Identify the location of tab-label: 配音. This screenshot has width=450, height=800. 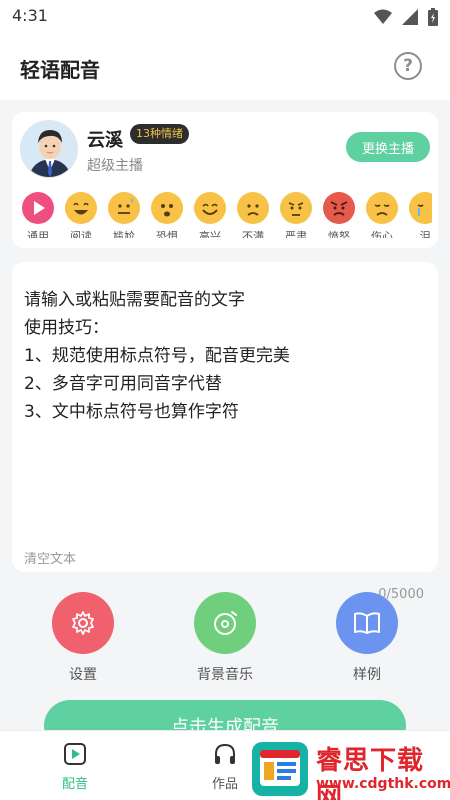
(74, 784).